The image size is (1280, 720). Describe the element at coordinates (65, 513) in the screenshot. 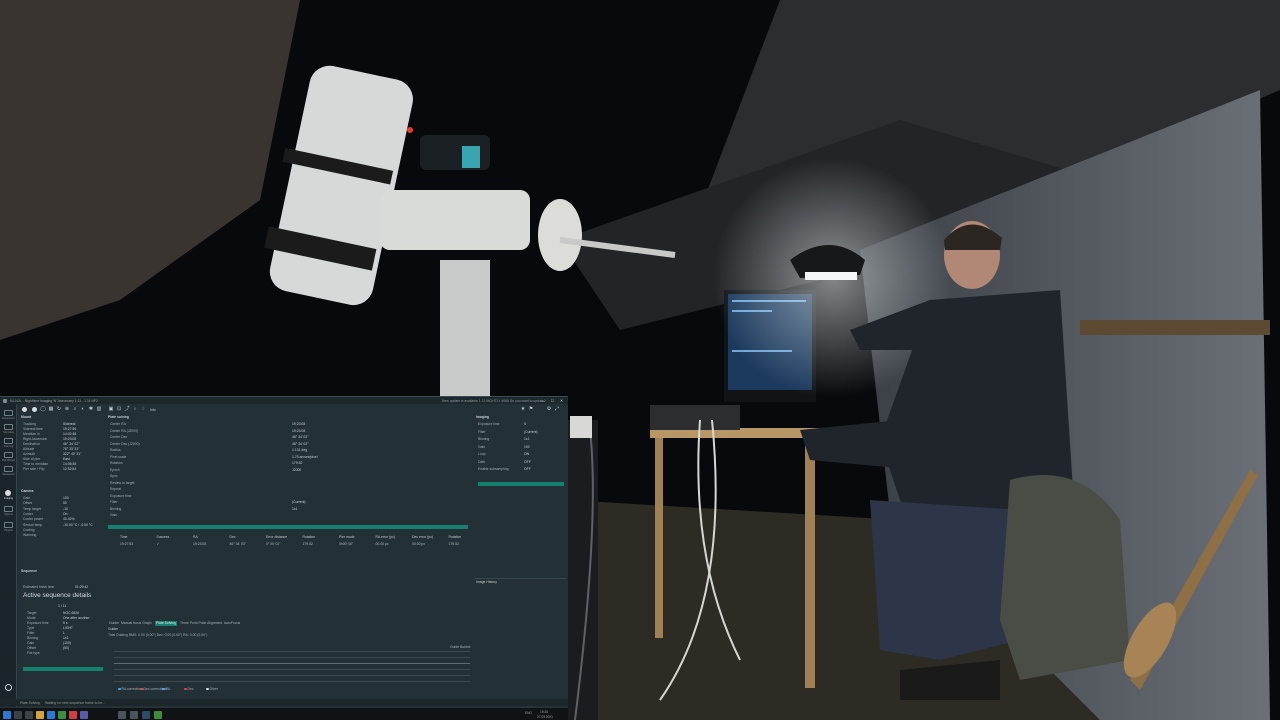

I see `row-value: On` at that location.